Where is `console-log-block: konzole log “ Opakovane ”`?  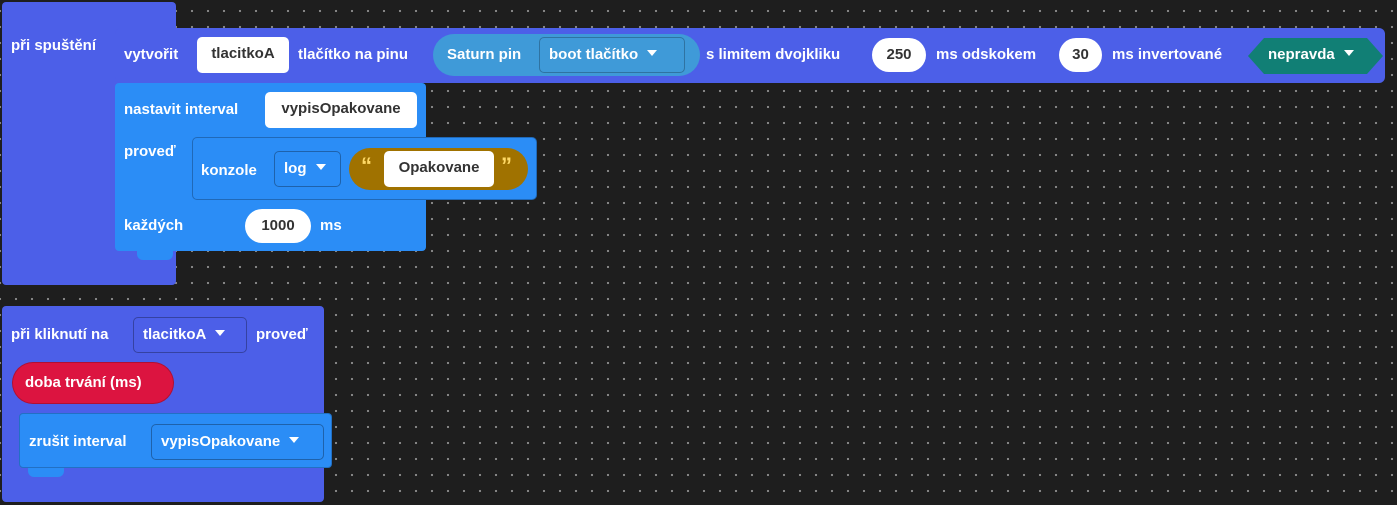
console-log-block: konzole log “ Opakovane ” is located at coordinates (364, 168).